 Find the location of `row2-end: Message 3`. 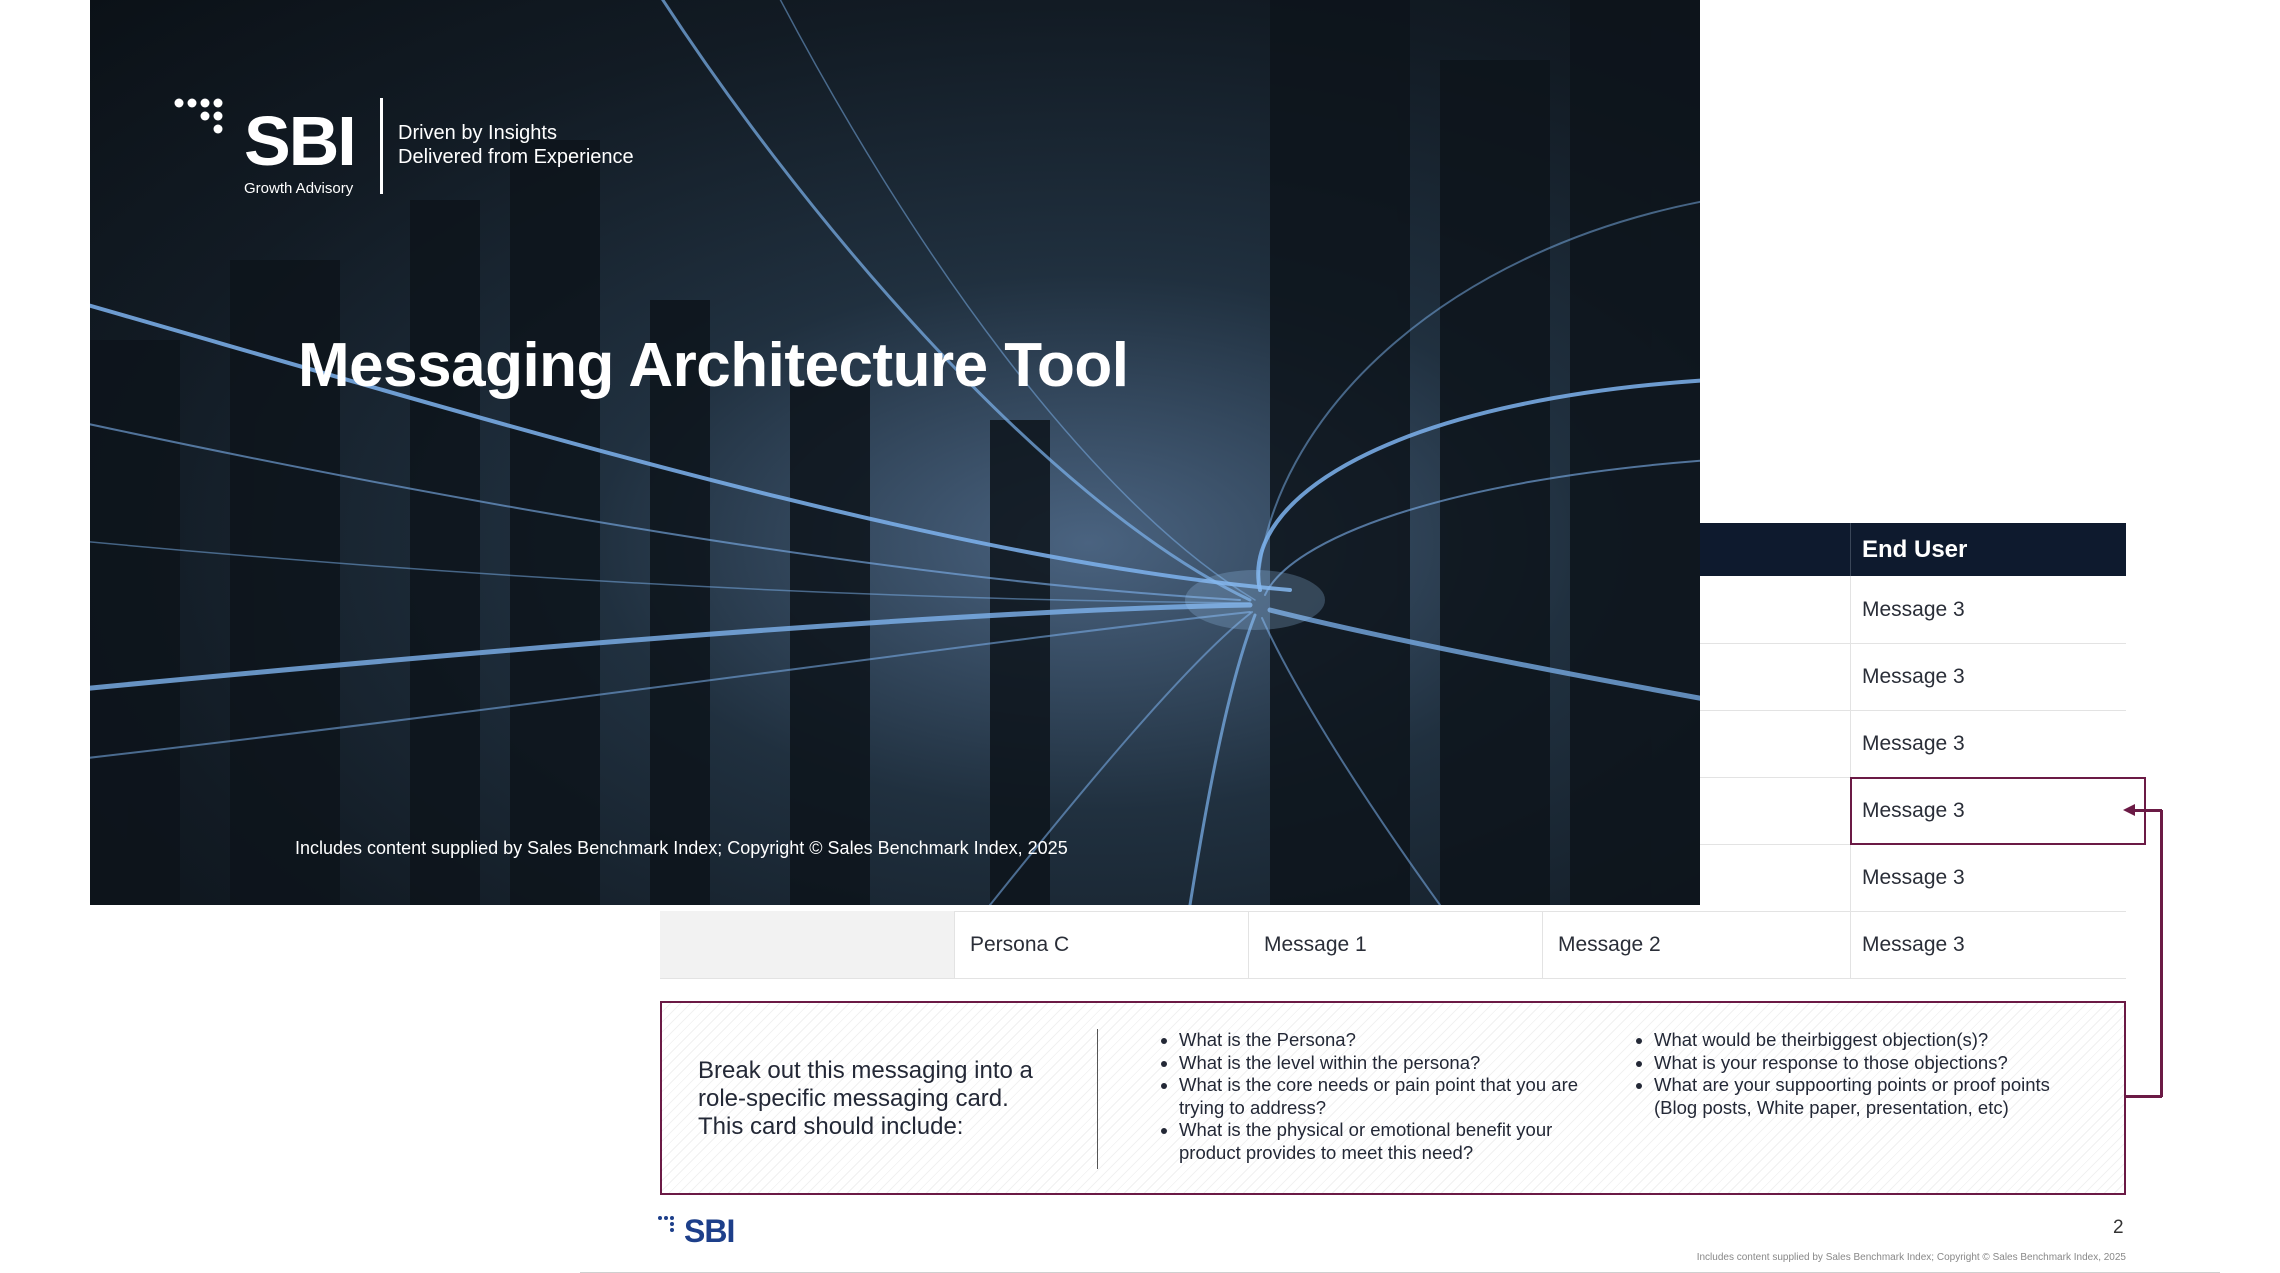

row2-end: Message 3 is located at coordinates (1913, 676).